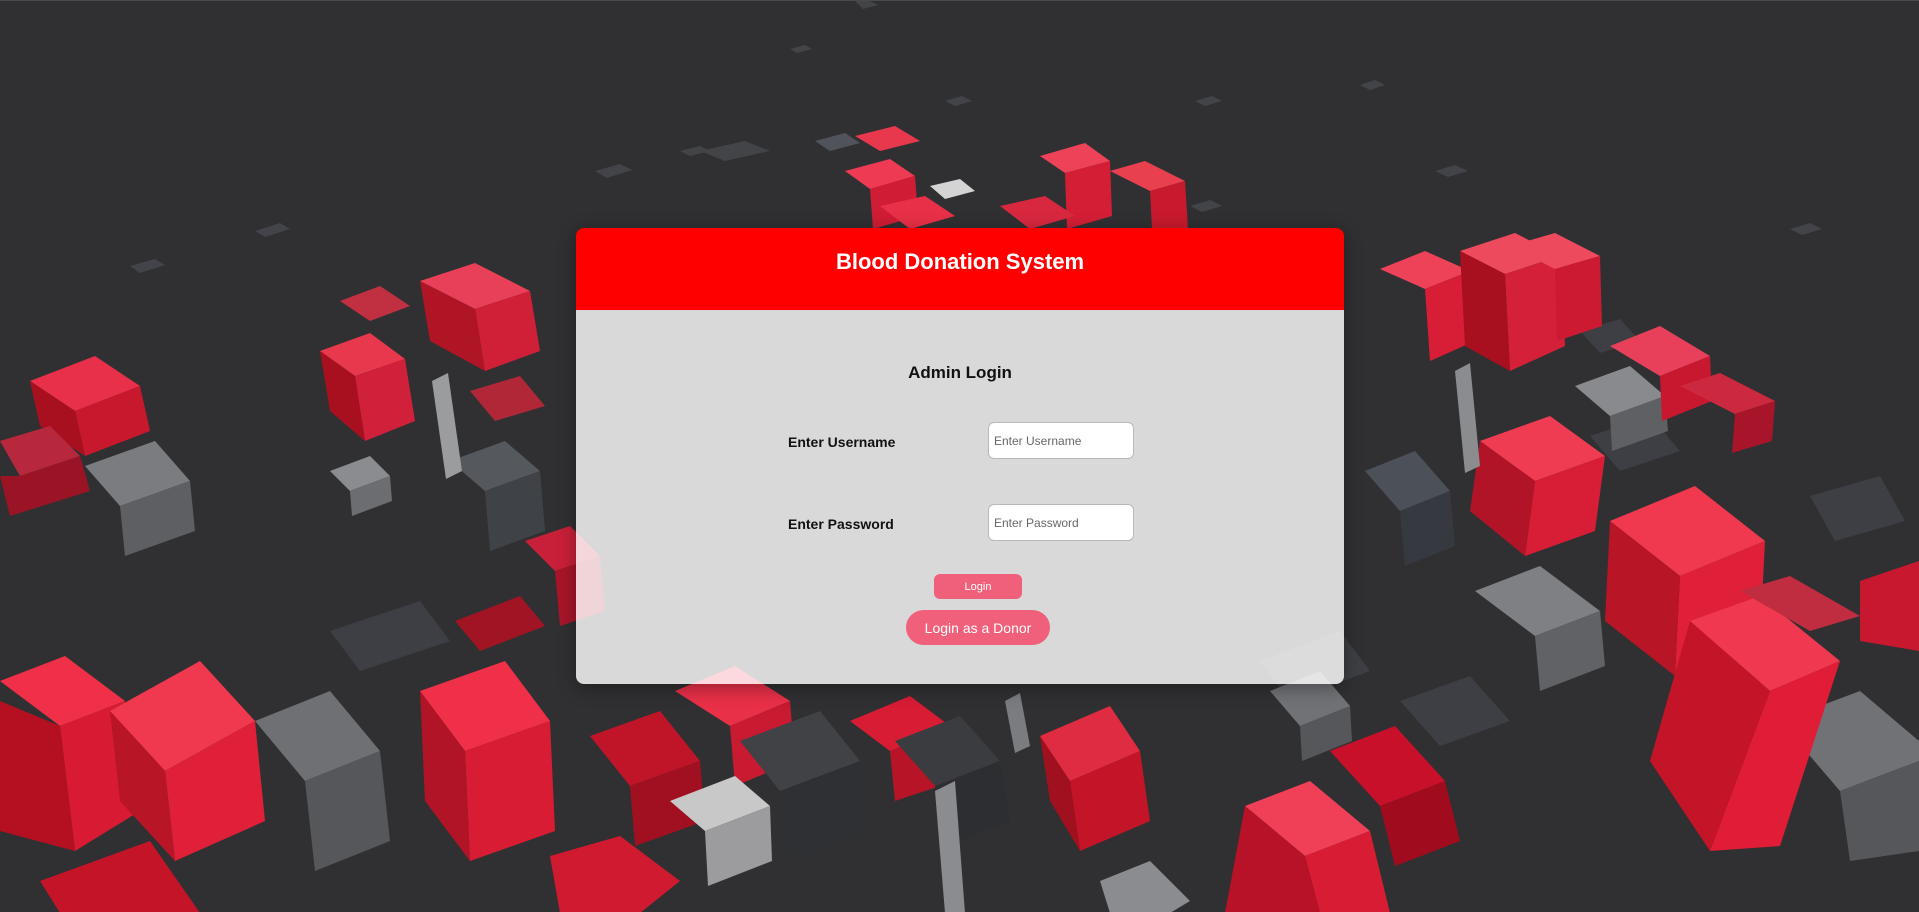 The height and width of the screenshot is (912, 1919). What do you see at coordinates (960, 261) in the screenshot?
I see `app-title: Blood Donation System` at bounding box center [960, 261].